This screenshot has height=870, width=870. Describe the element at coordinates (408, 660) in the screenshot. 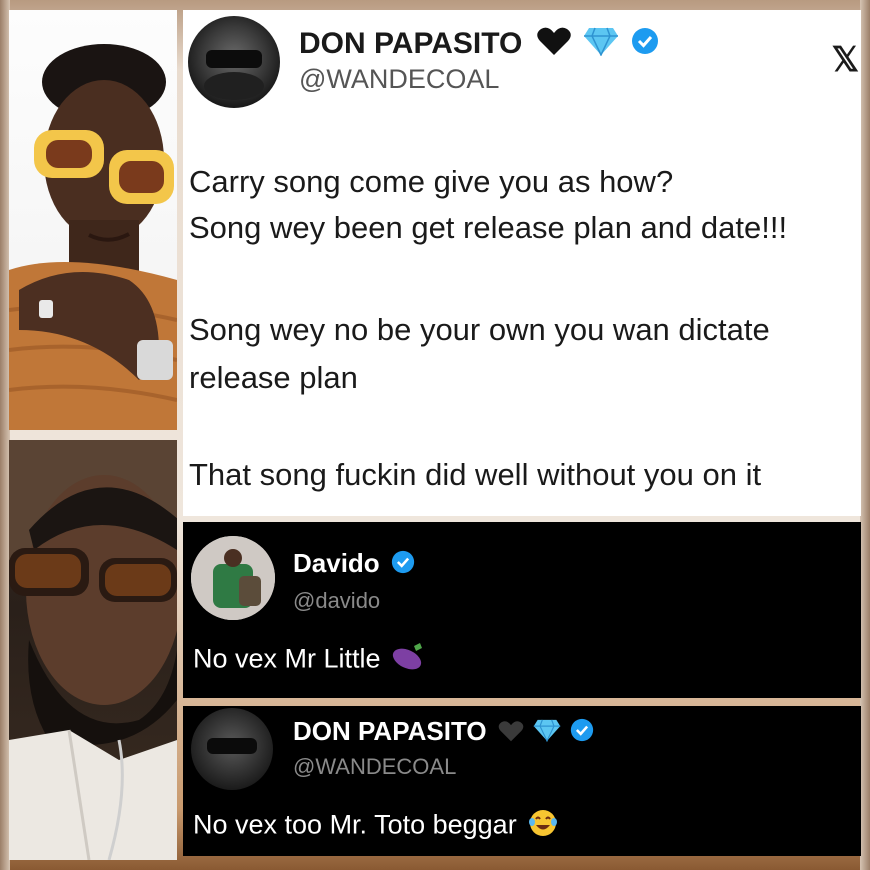

I see `eggplant-icon` at that location.